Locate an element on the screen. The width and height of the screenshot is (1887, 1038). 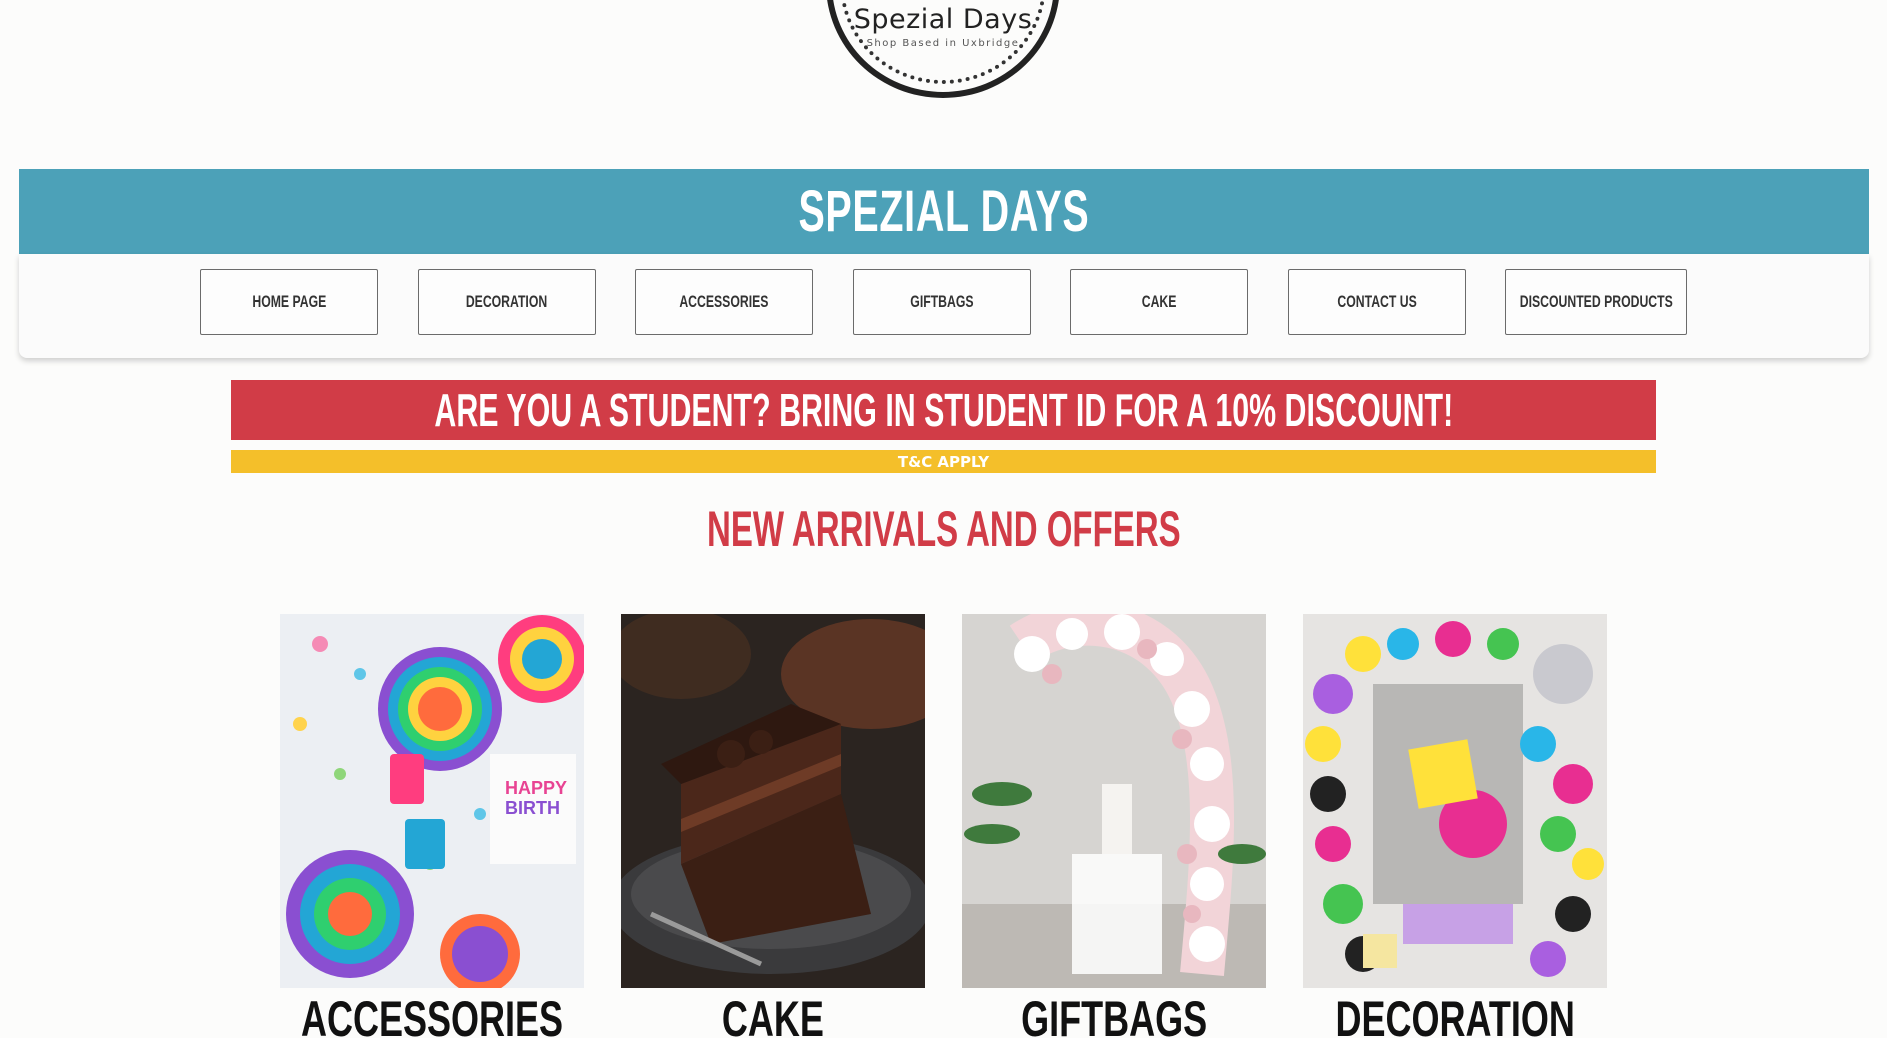
nav-label: CAKE is located at coordinates (1159, 301).